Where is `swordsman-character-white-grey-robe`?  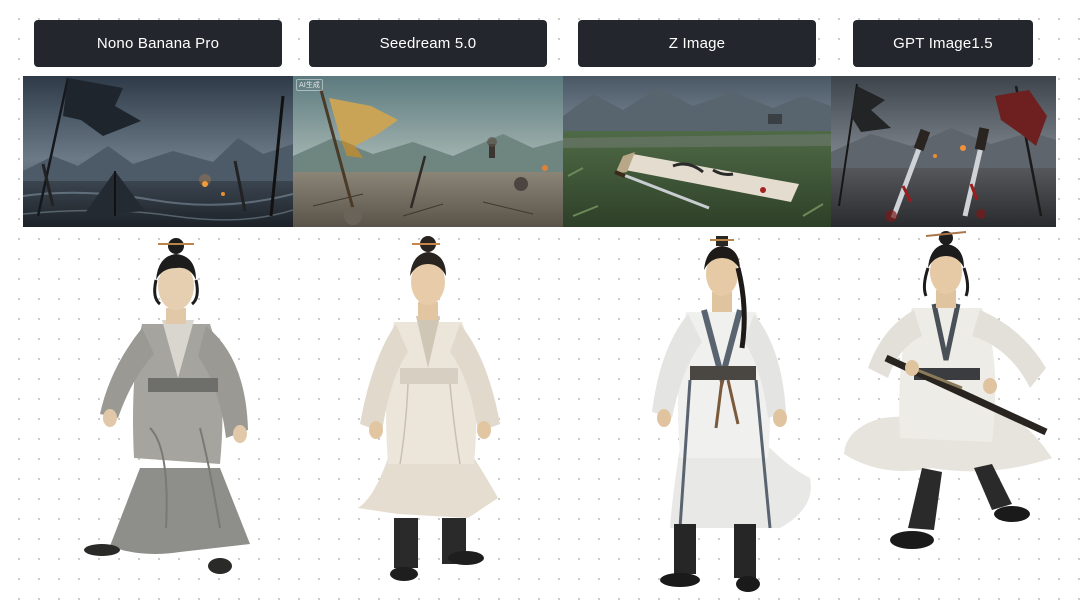
swordsman-character-white-grey-robe is located at coordinates (725, 416).